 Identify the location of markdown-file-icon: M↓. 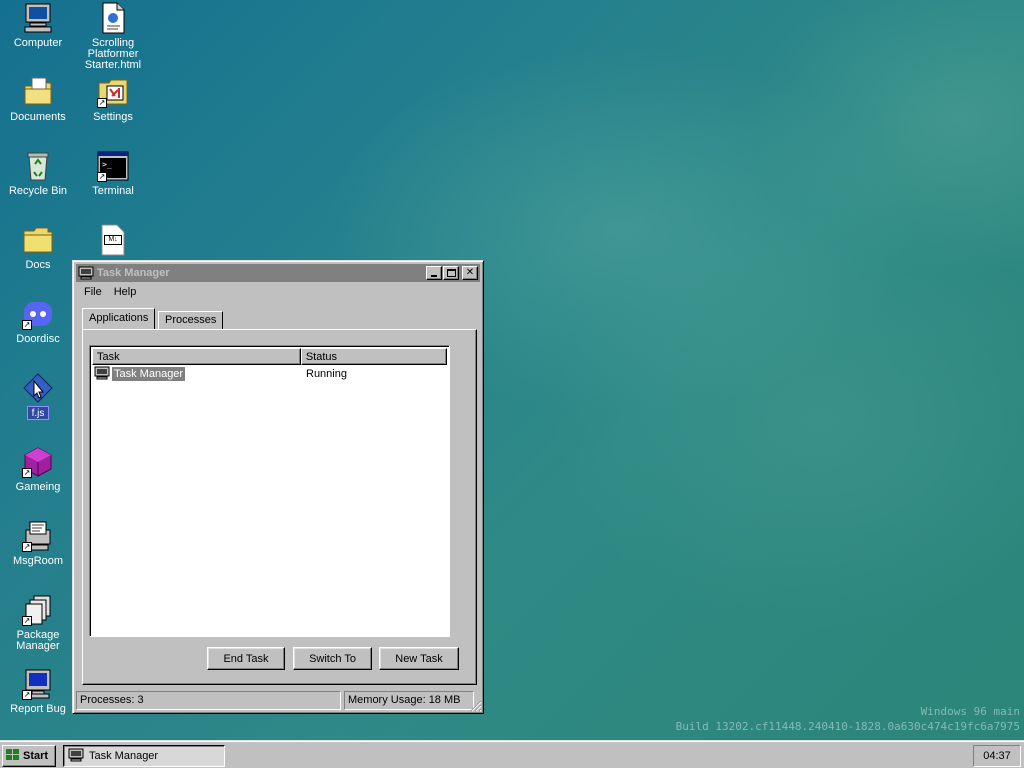
(113, 240).